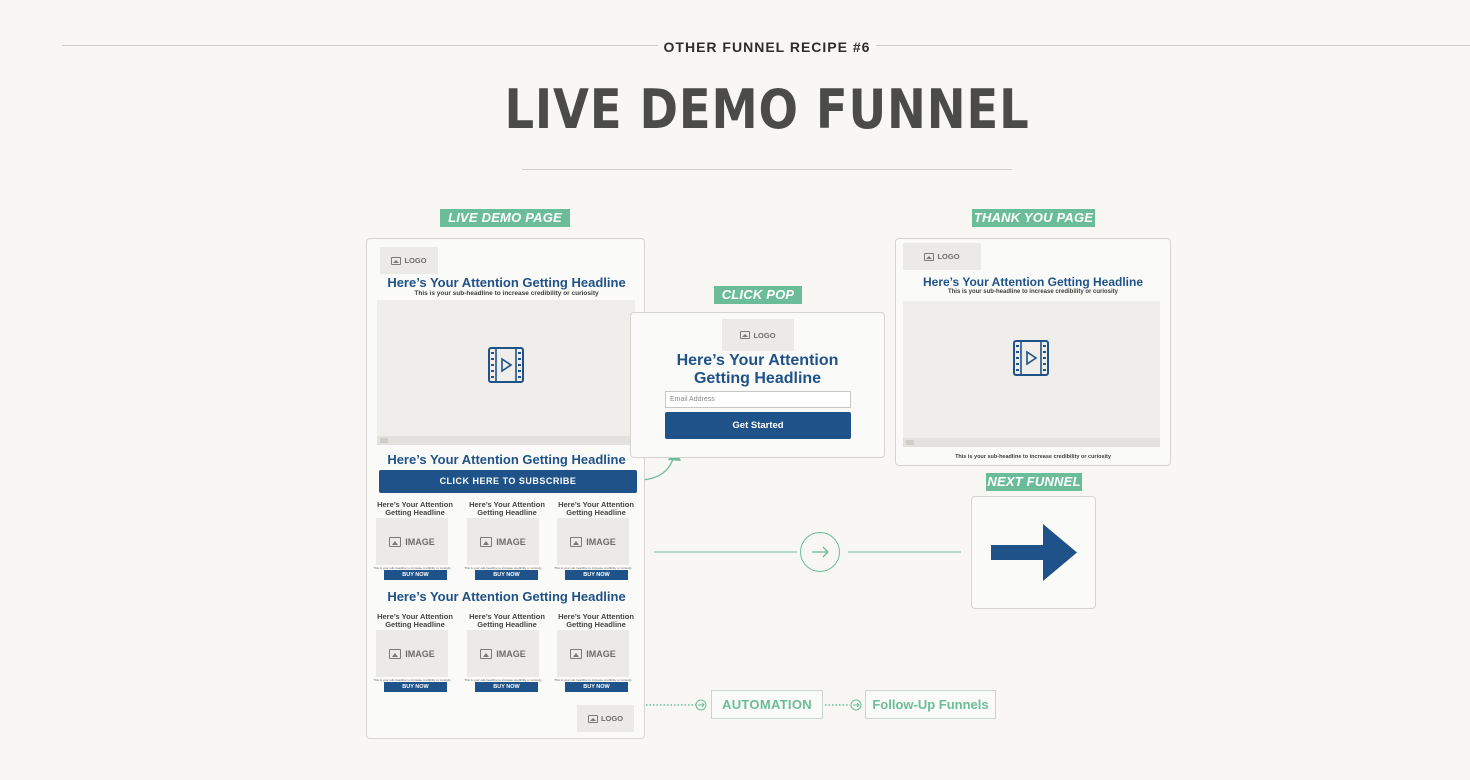  I want to click on product-3-title: Here’s Your Attention Getting Headline, so click(596, 508).